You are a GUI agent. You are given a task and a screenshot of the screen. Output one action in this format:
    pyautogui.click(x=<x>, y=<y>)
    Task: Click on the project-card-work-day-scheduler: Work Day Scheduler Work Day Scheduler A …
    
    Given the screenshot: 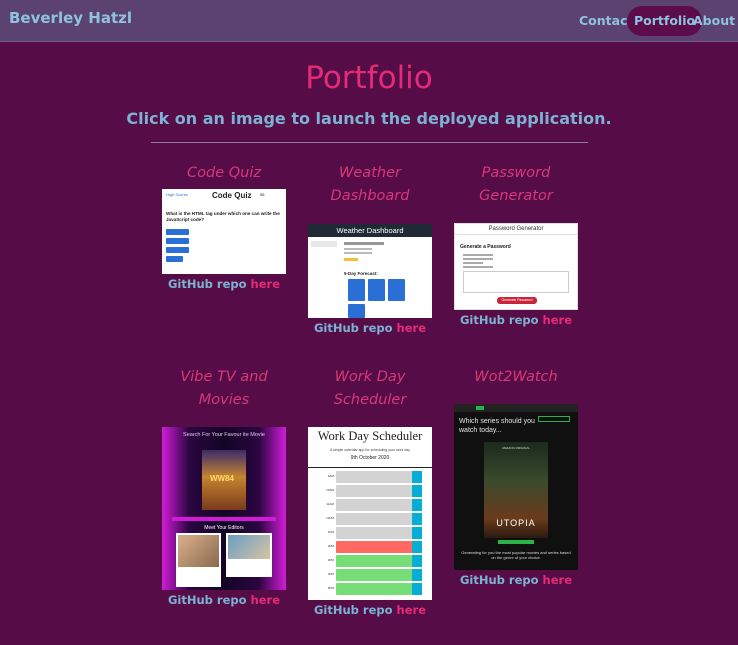 What is the action you would take?
    pyautogui.click(x=370, y=491)
    